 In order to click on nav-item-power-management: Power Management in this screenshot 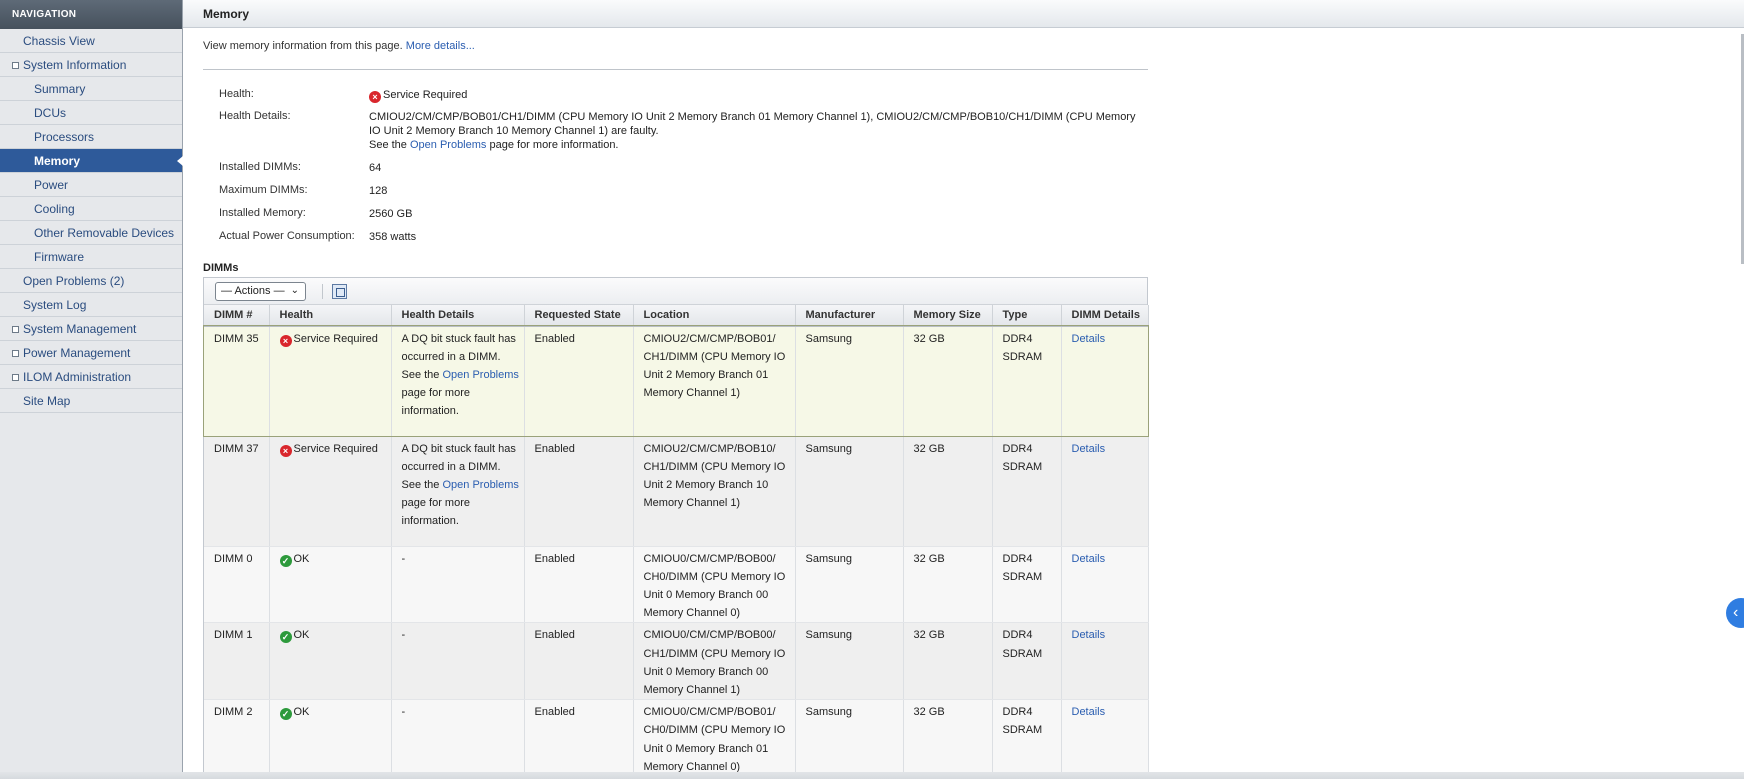, I will do `click(91, 353)`.